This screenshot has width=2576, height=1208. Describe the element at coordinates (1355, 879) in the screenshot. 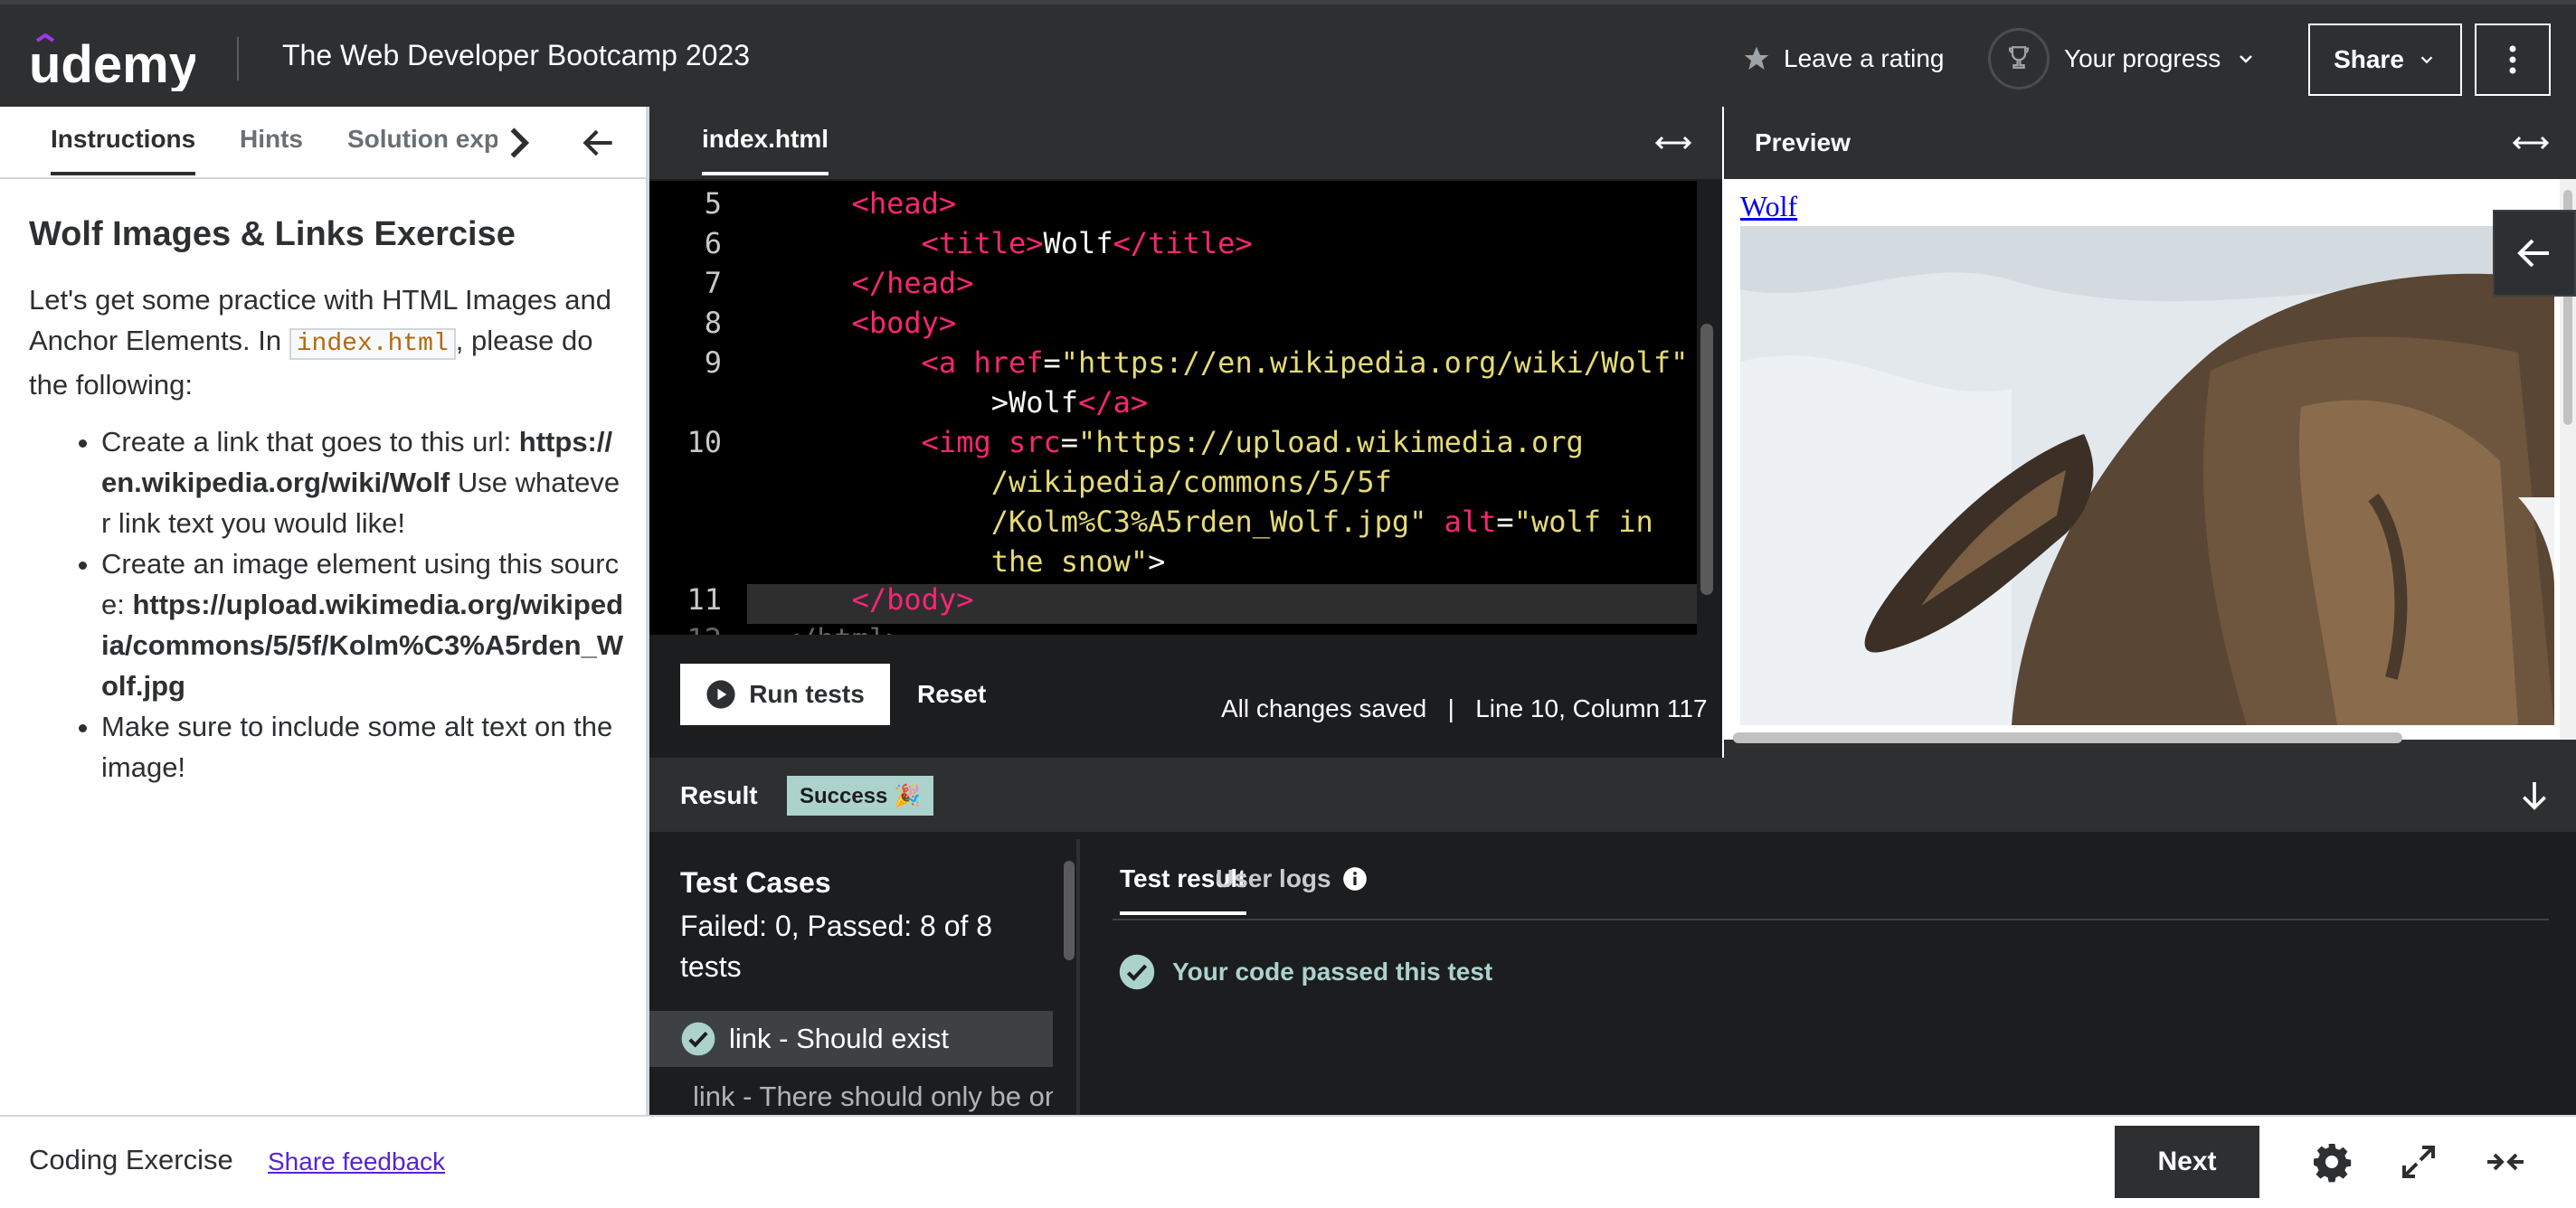

I see `info-icon` at that location.